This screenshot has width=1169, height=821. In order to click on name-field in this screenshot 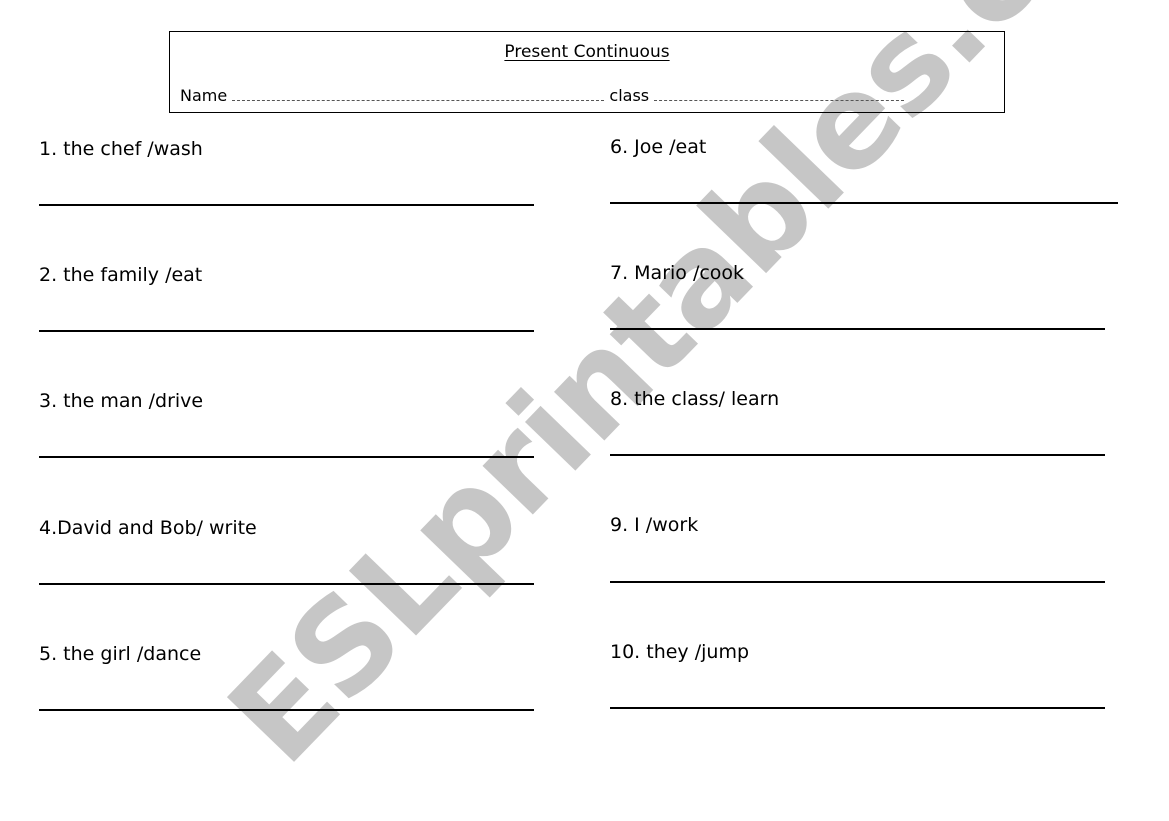, I will do `click(418, 94)`.